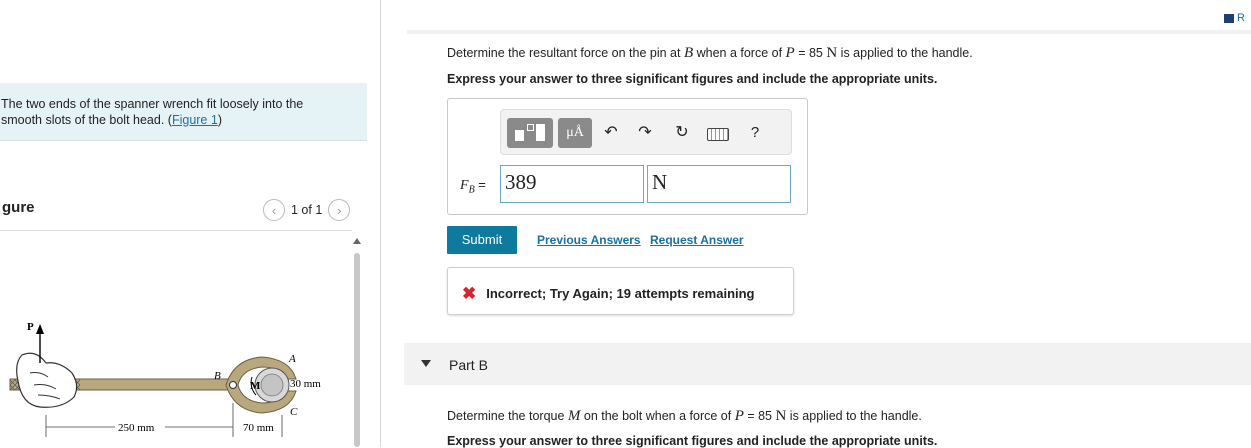 The image size is (1251, 448). I want to click on answer-label: FB =, so click(473, 186).